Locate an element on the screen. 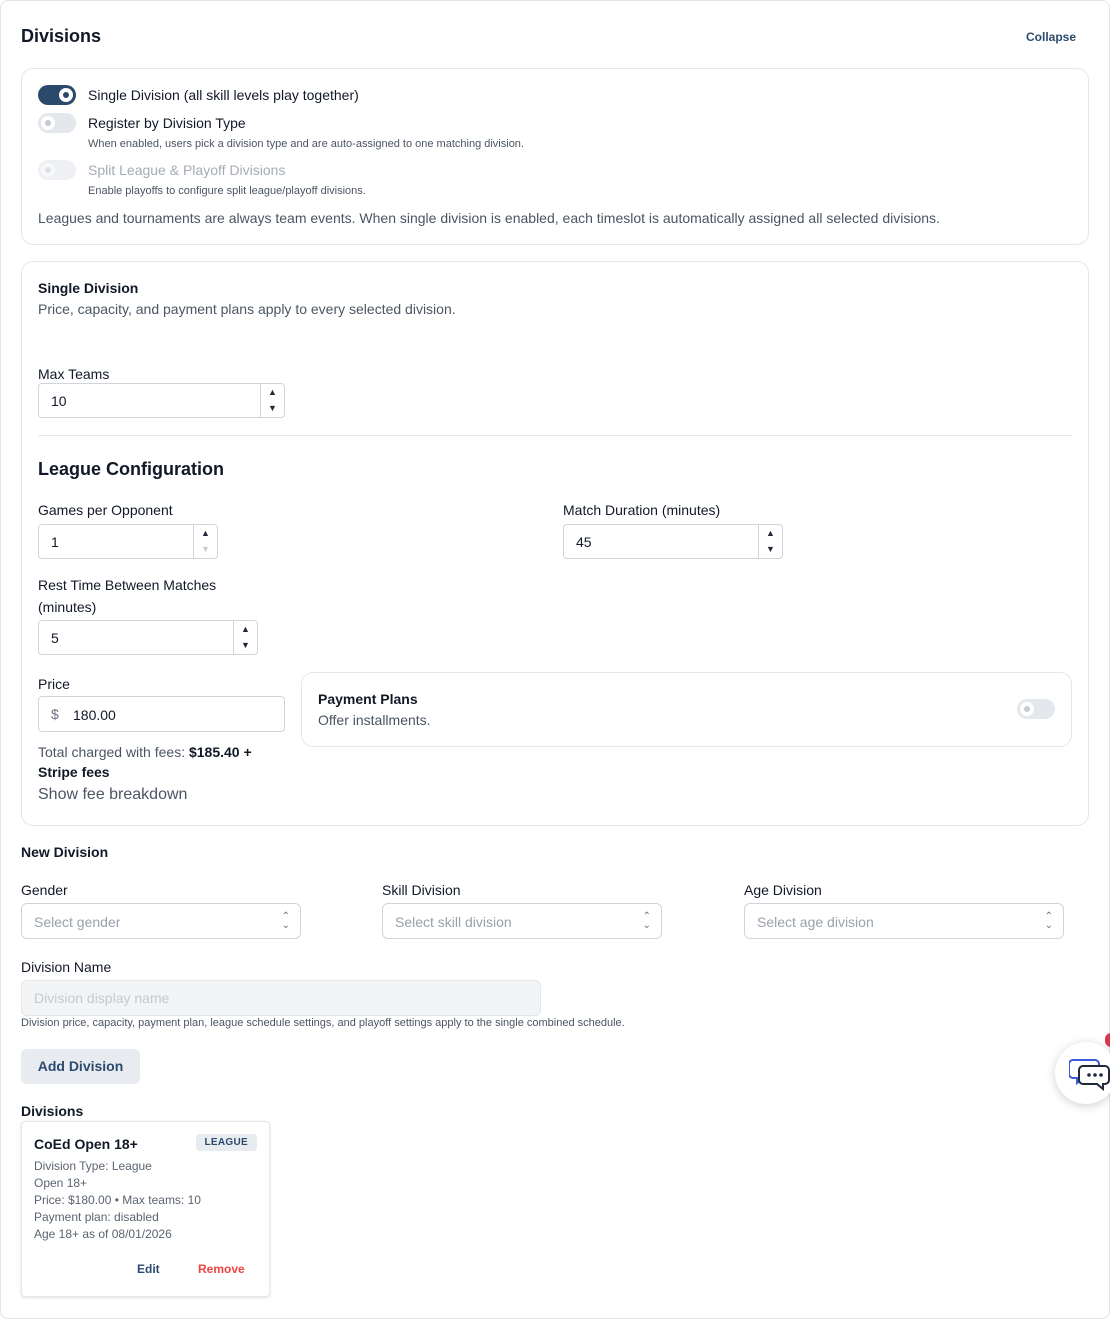 The height and width of the screenshot is (1319, 1110). division-age: Age 18+ as of 08/01/2026 is located at coordinates (103, 1234).